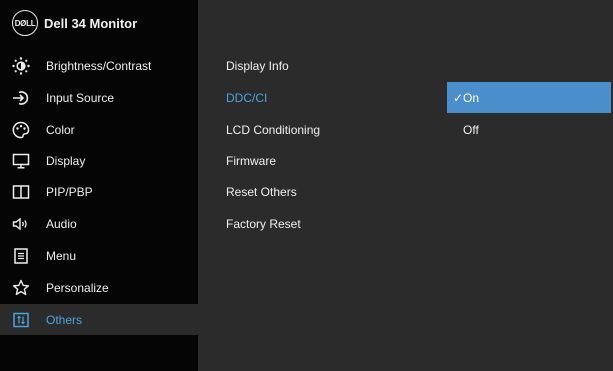 The width and height of the screenshot is (613, 371). I want to click on option-label: Off, so click(471, 129).